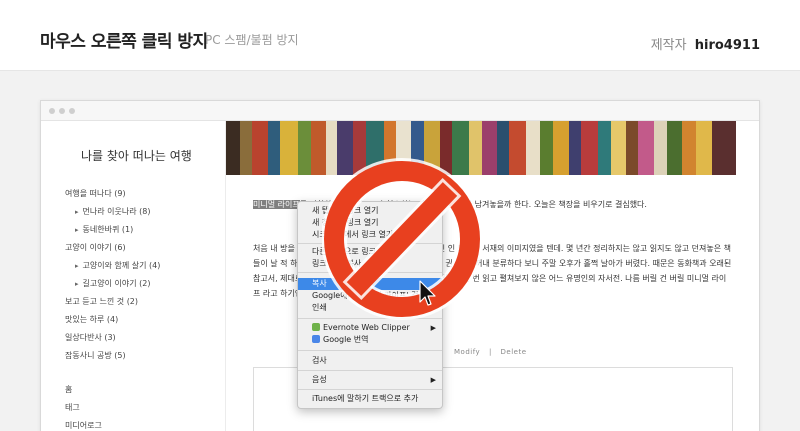 The image size is (800, 431). What do you see at coordinates (319, 379) in the screenshot?
I see `menu-item-label: 음성` at bounding box center [319, 379].